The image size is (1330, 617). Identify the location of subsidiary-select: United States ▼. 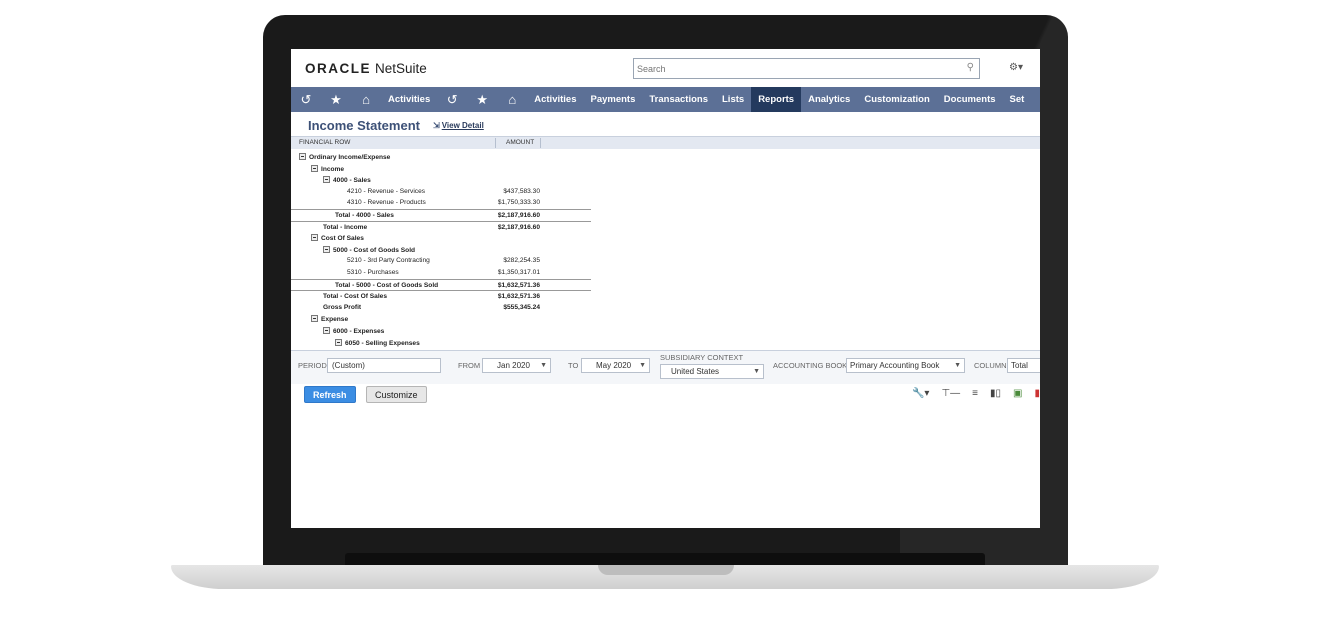
(712, 371).